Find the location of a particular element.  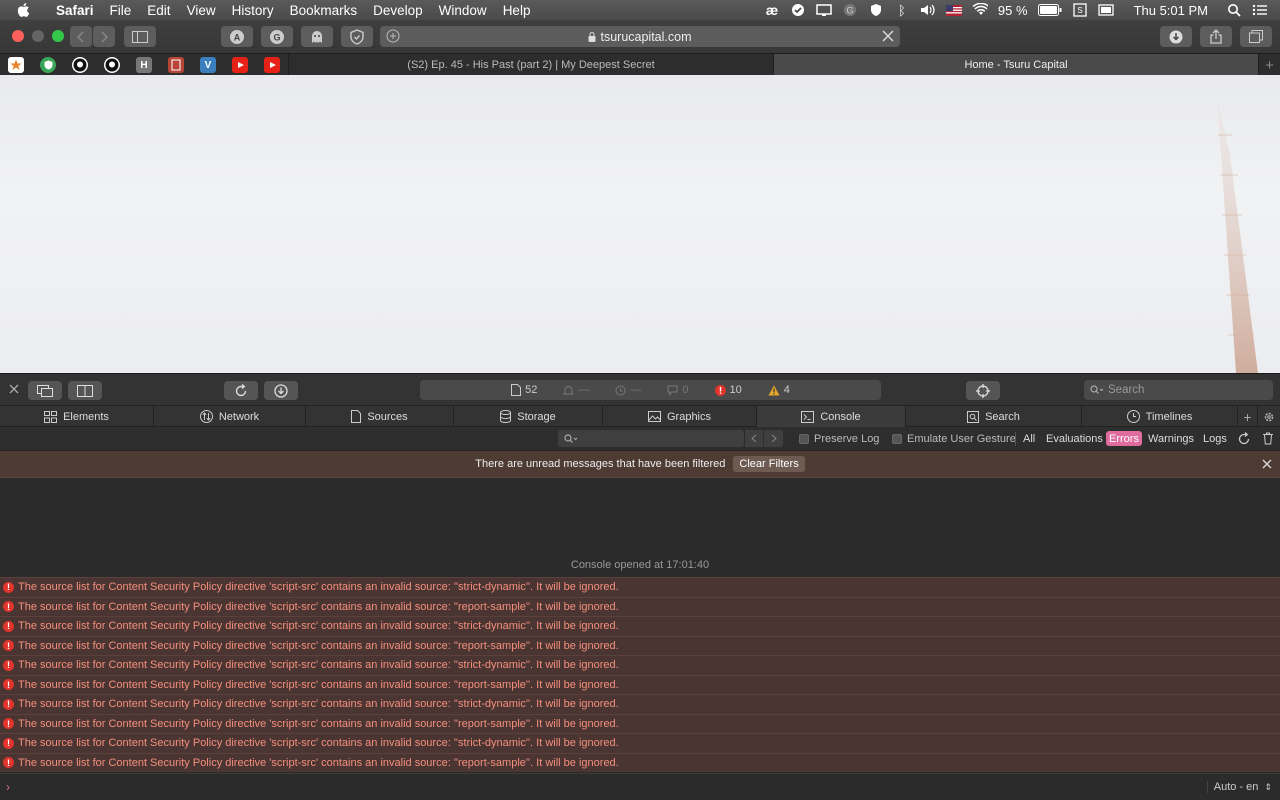

battery-icon is located at coordinates (1049, 10).